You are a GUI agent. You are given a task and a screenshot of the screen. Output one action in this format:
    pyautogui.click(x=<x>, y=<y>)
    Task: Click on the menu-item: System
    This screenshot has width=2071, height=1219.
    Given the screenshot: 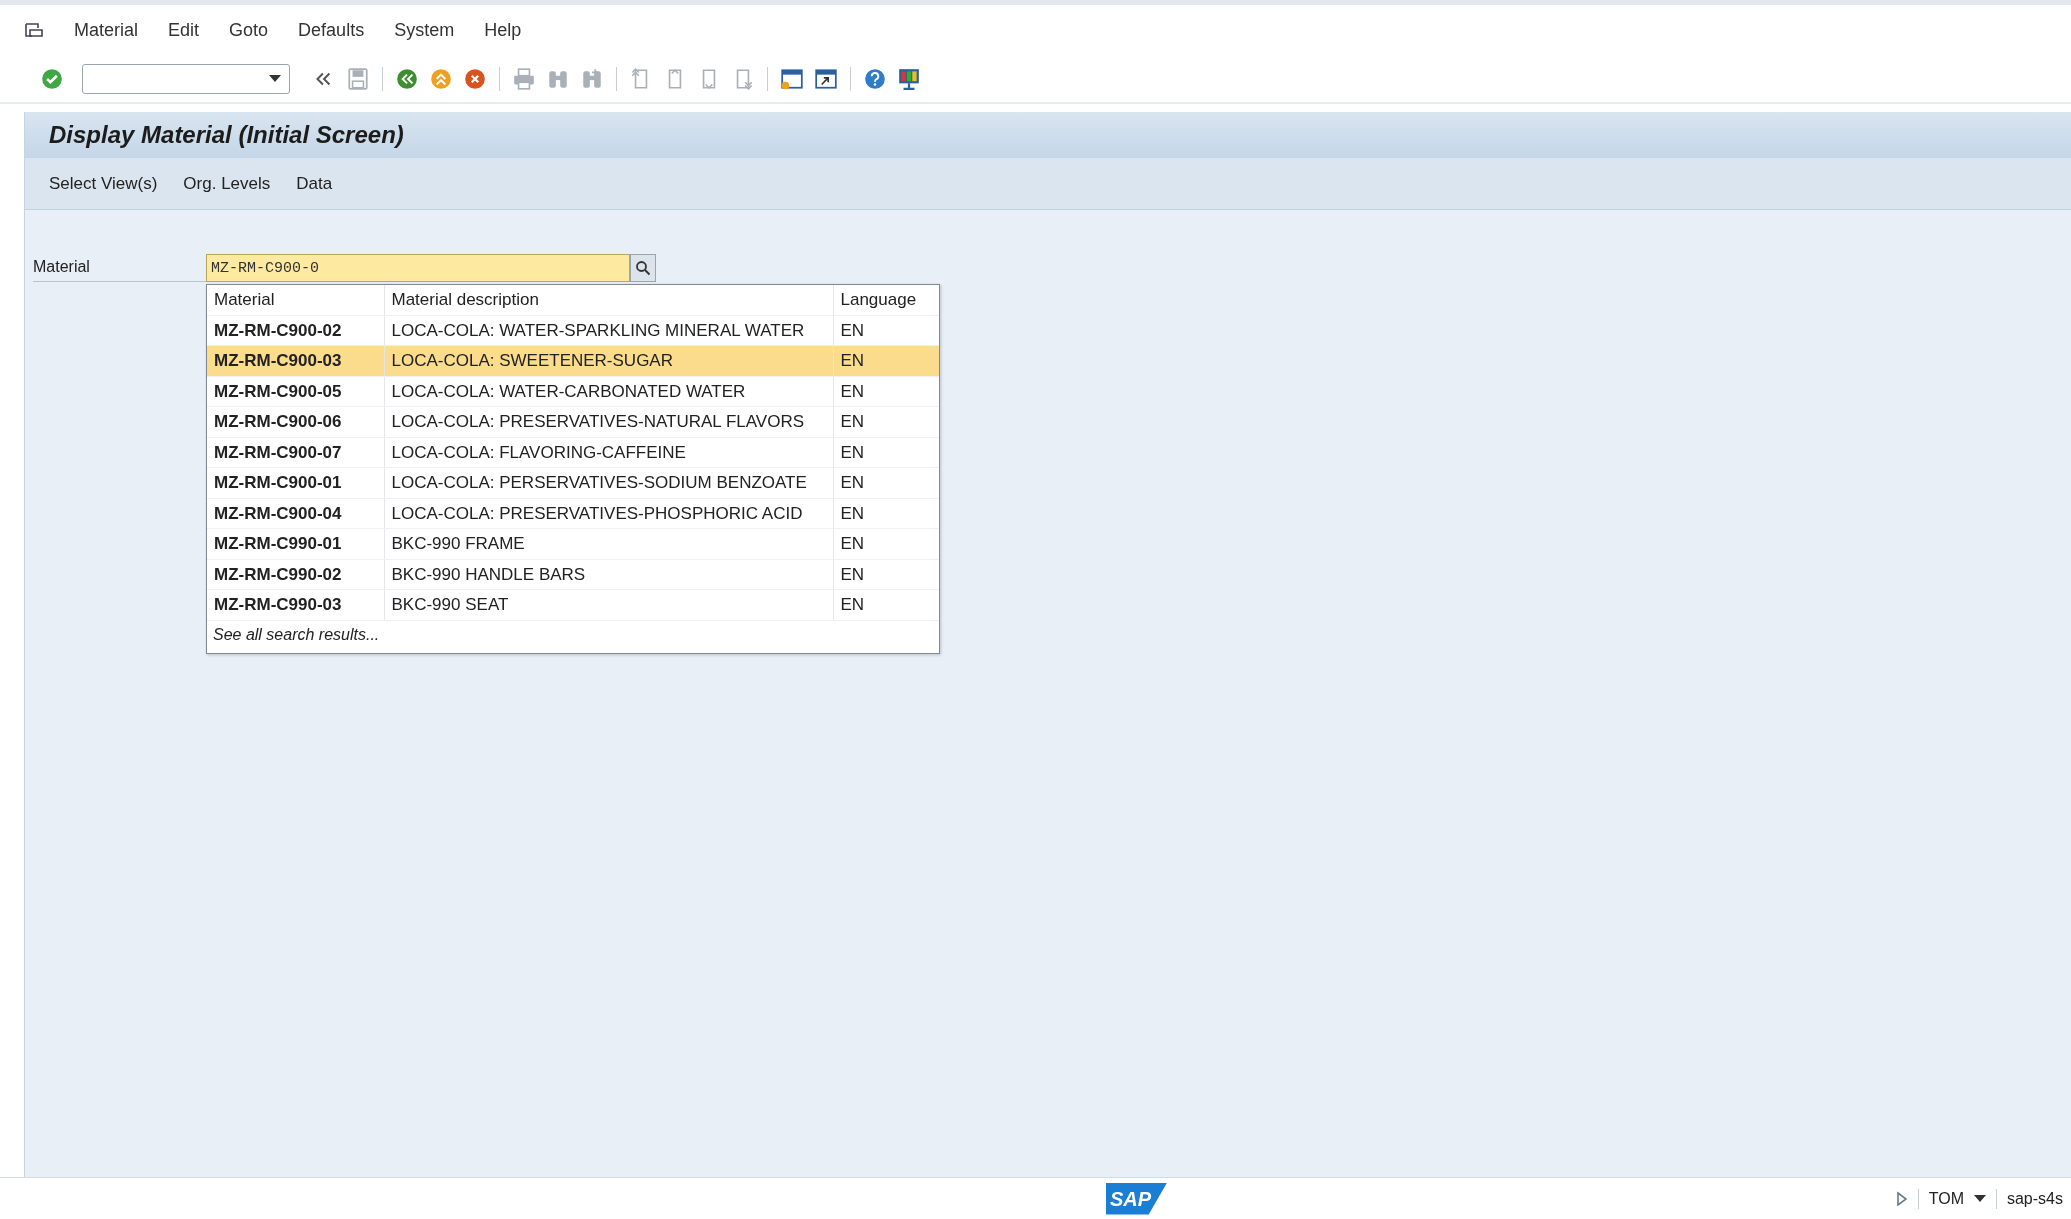 What is the action you would take?
    pyautogui.click(x=424, y=30)
    